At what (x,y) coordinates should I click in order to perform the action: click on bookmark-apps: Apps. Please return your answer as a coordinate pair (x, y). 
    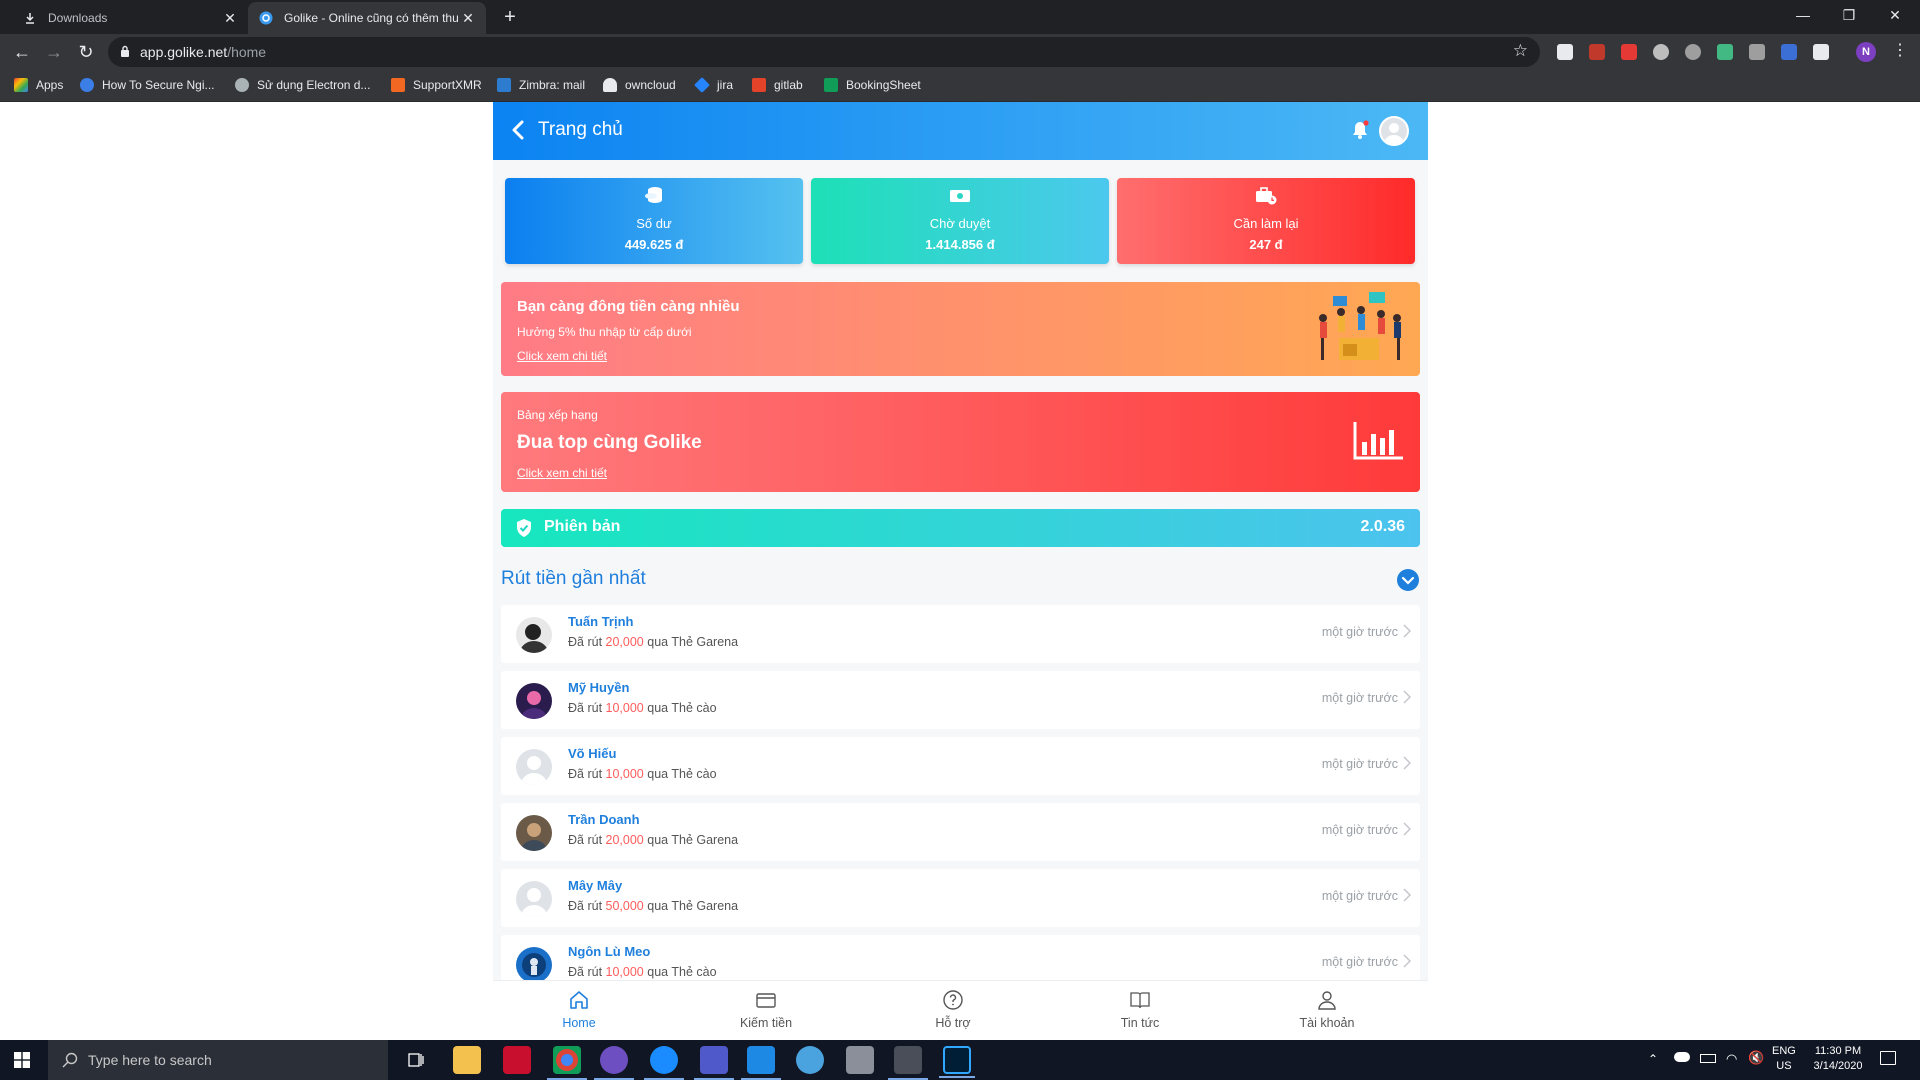
    Looking at the image, I should click on (38, 85).